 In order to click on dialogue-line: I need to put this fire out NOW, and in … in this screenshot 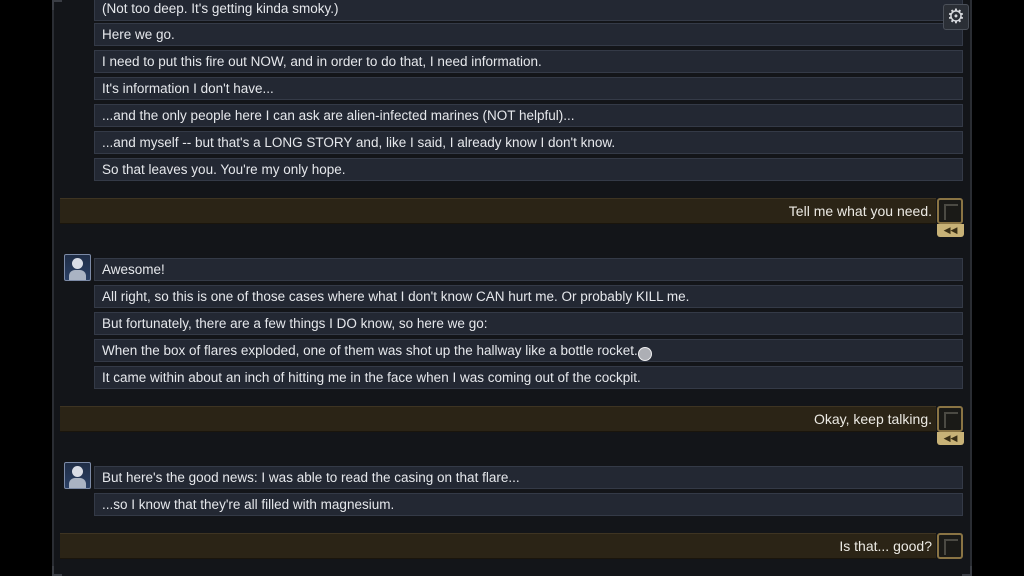, I will do `click(528, 61)`.